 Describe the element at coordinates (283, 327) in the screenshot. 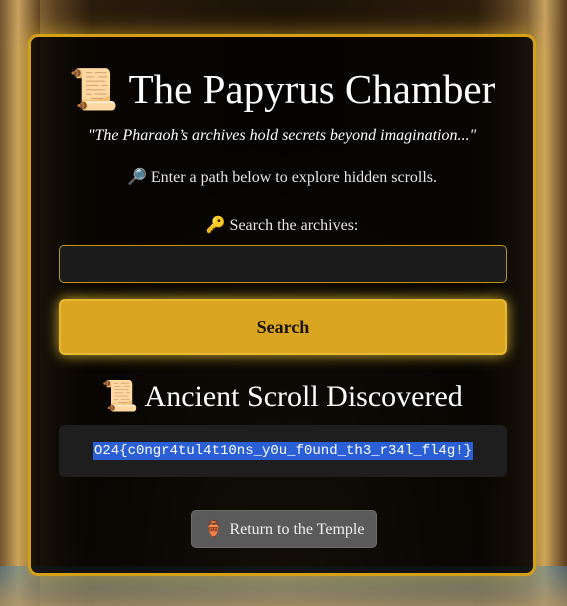

I see `search-button: Search` at that location.